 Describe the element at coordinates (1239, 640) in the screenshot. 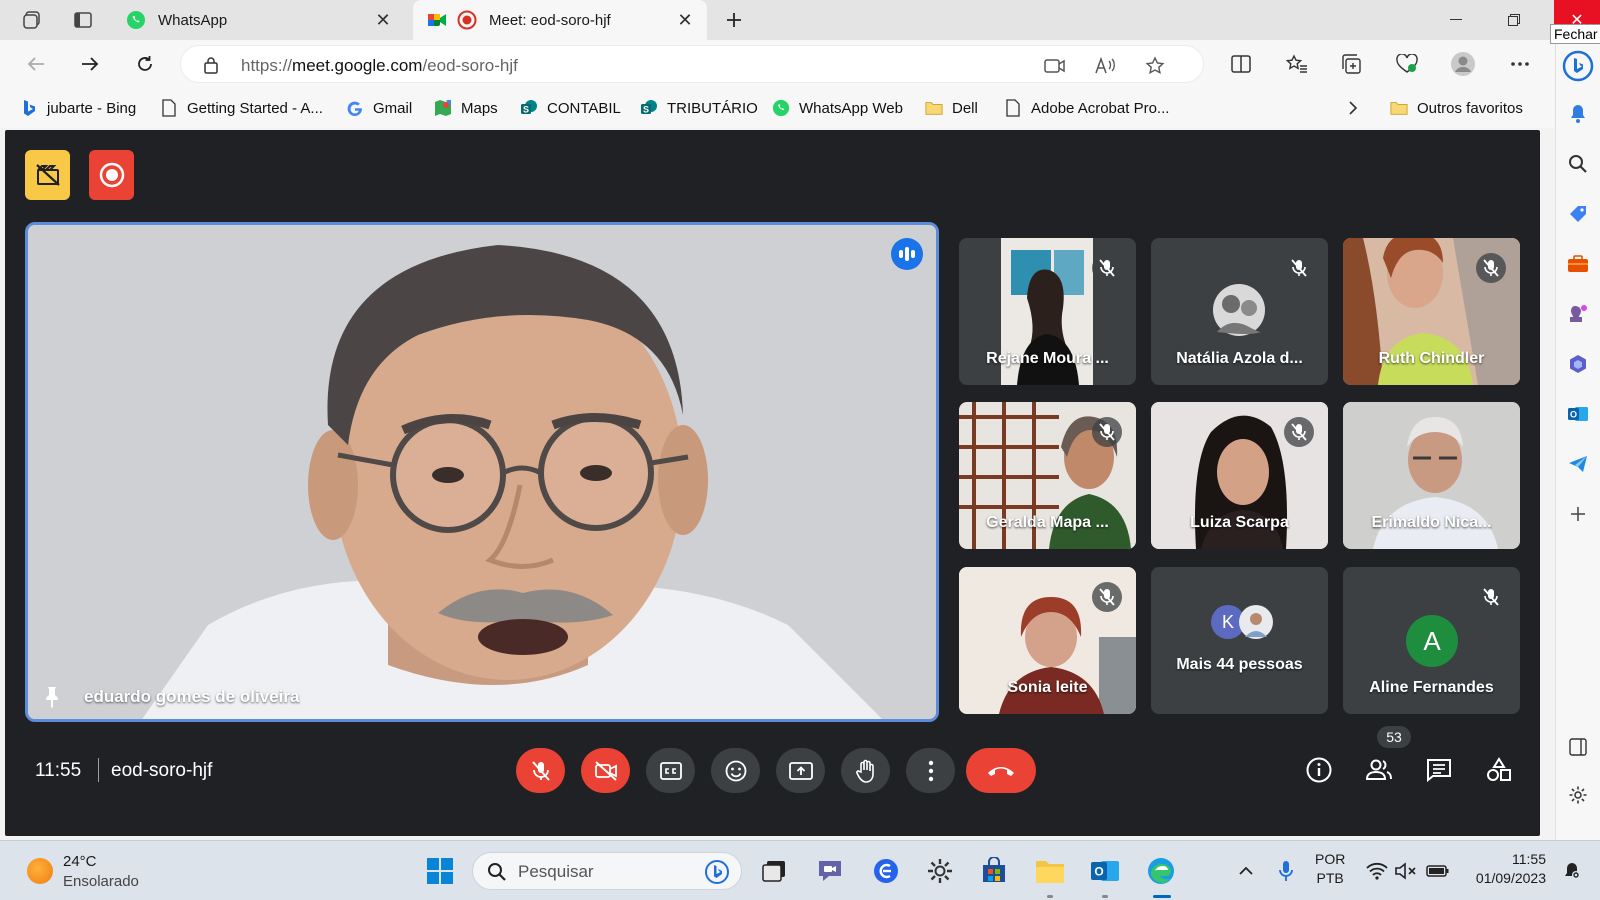

I see `more-participants-tile: K Mais 44 pessoas` at that location.